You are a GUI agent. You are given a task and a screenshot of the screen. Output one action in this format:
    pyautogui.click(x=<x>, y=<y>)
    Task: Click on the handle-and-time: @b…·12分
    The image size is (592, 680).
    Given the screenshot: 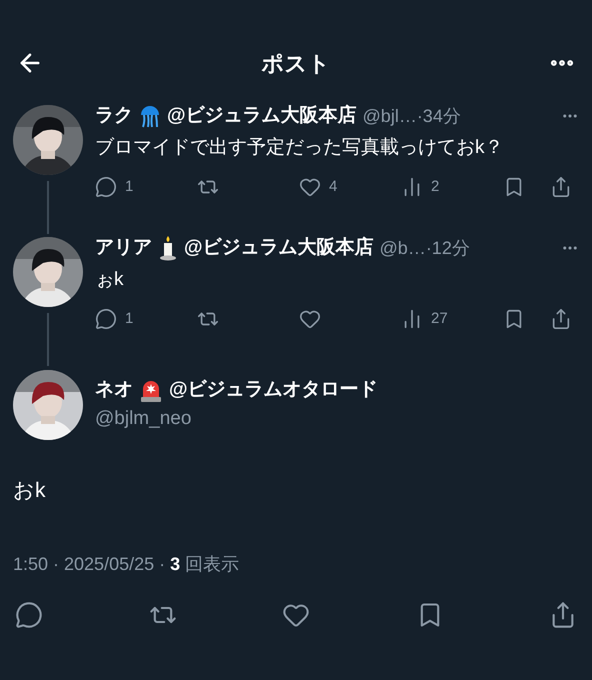 What is the action you would take?
    pyautogui.click(x=425, y=248)
    